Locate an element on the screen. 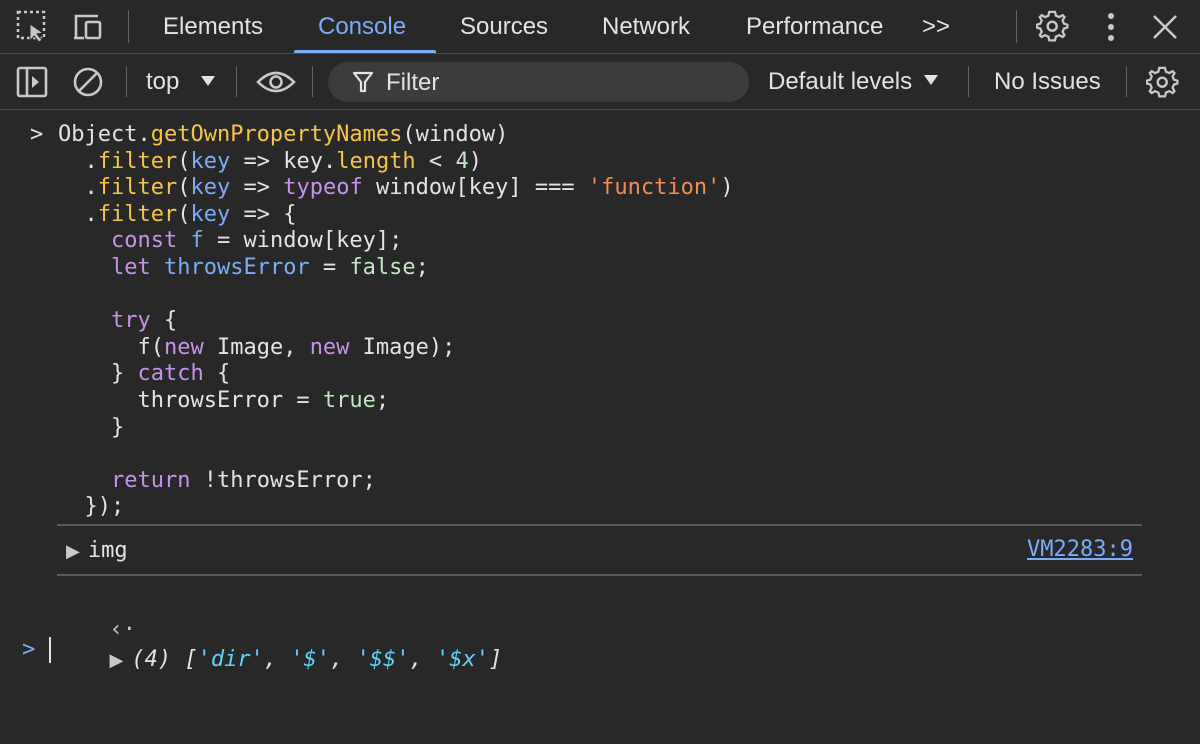  console-toolbar: top Default levels is located at coordinates (600, 82).